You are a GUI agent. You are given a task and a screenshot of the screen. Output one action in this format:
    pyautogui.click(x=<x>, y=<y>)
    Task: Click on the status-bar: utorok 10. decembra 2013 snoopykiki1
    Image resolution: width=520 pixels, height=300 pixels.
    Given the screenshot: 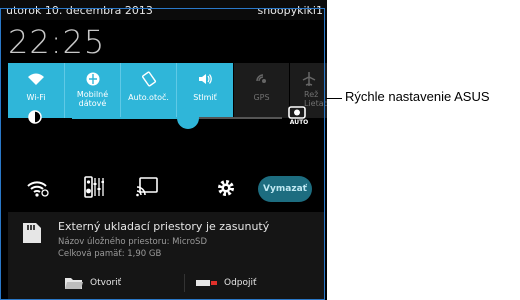 What is the action you would take?
    pyautogui.click(x=163, y=10)
    